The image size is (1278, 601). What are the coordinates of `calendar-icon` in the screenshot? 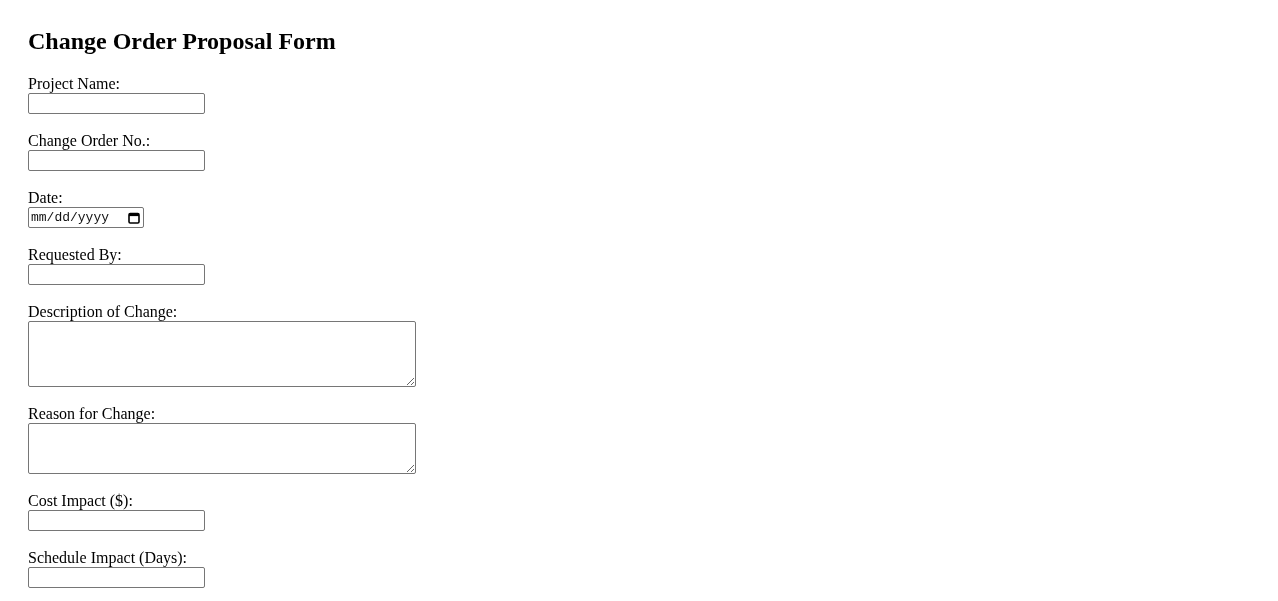 It's located at (134, 217).